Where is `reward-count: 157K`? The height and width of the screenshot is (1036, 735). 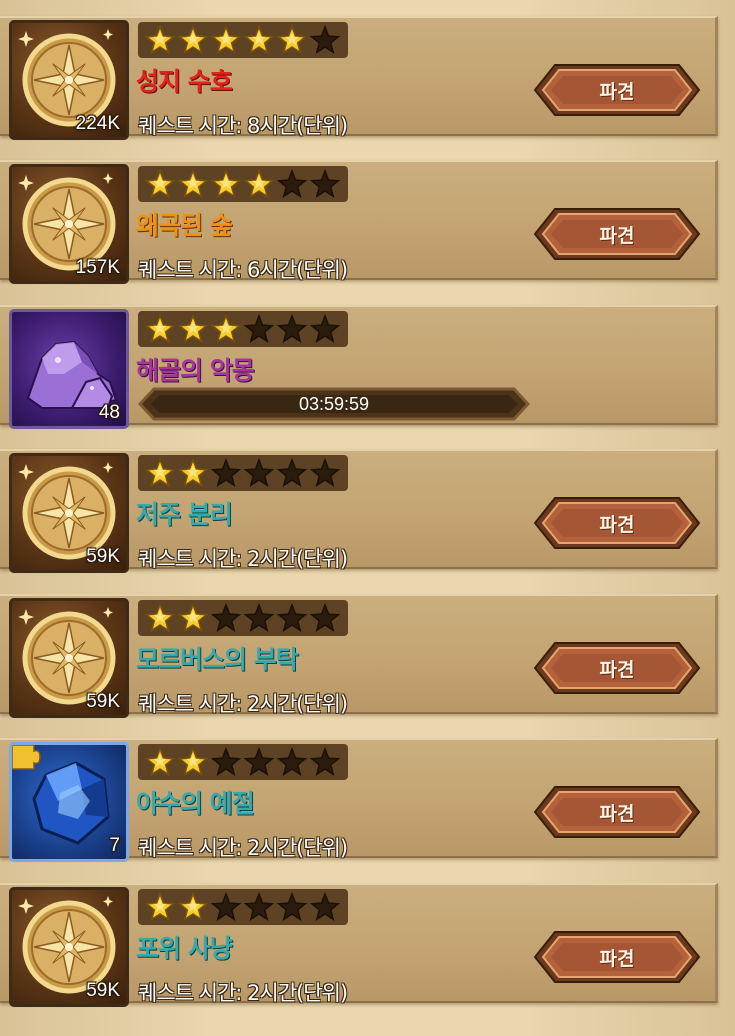 reward-count: 157K is located at coordinates (97, 267).